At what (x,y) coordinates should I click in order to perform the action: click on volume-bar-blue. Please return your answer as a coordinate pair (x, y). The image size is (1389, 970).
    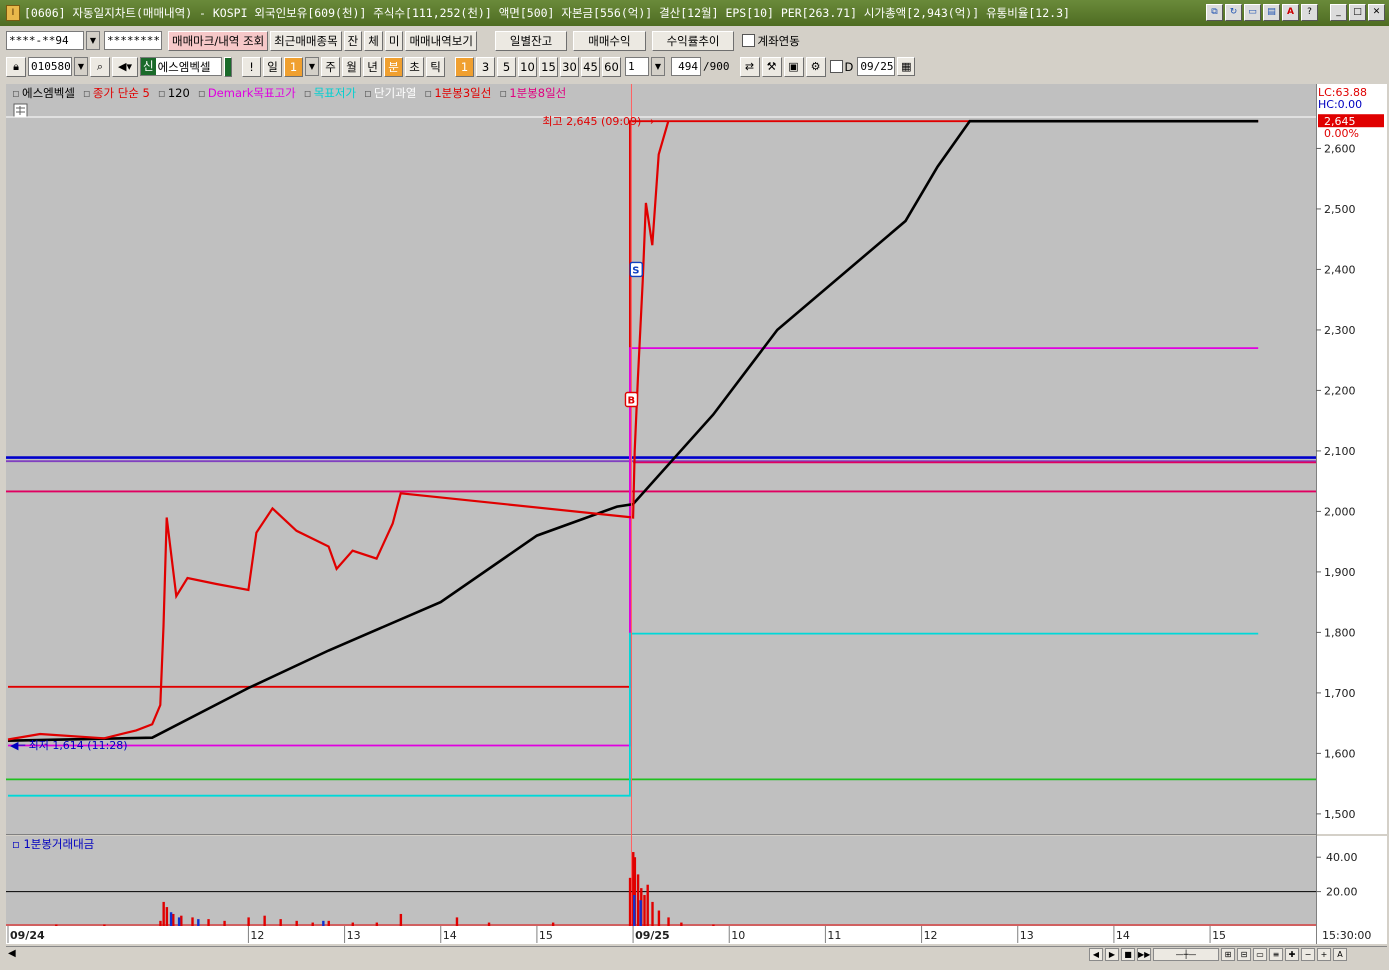
    Looking at the image, I should click on (640, 913).